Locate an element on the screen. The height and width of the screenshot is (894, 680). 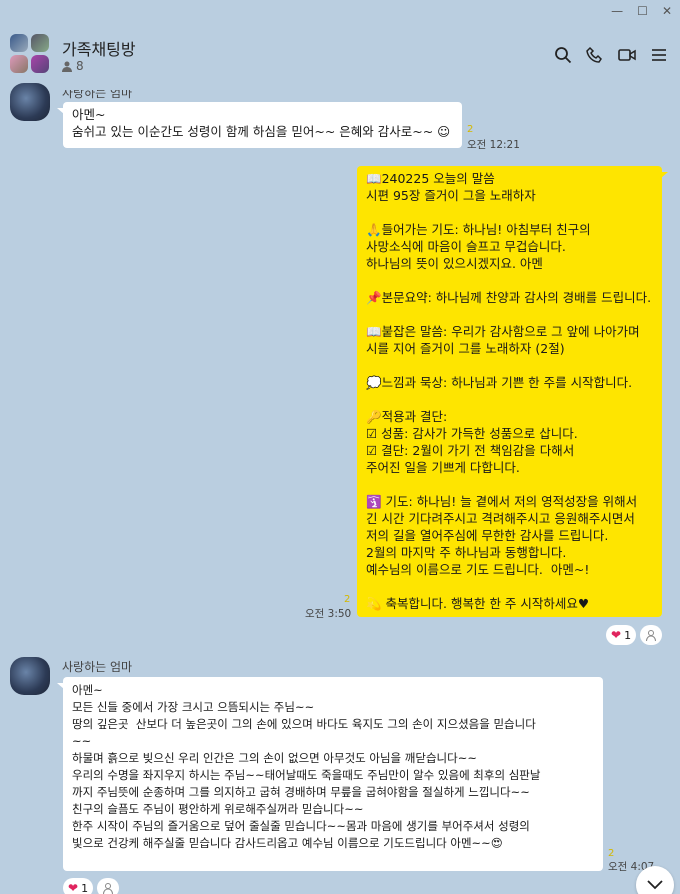
menu-icon is located at coordinates (659, 55).